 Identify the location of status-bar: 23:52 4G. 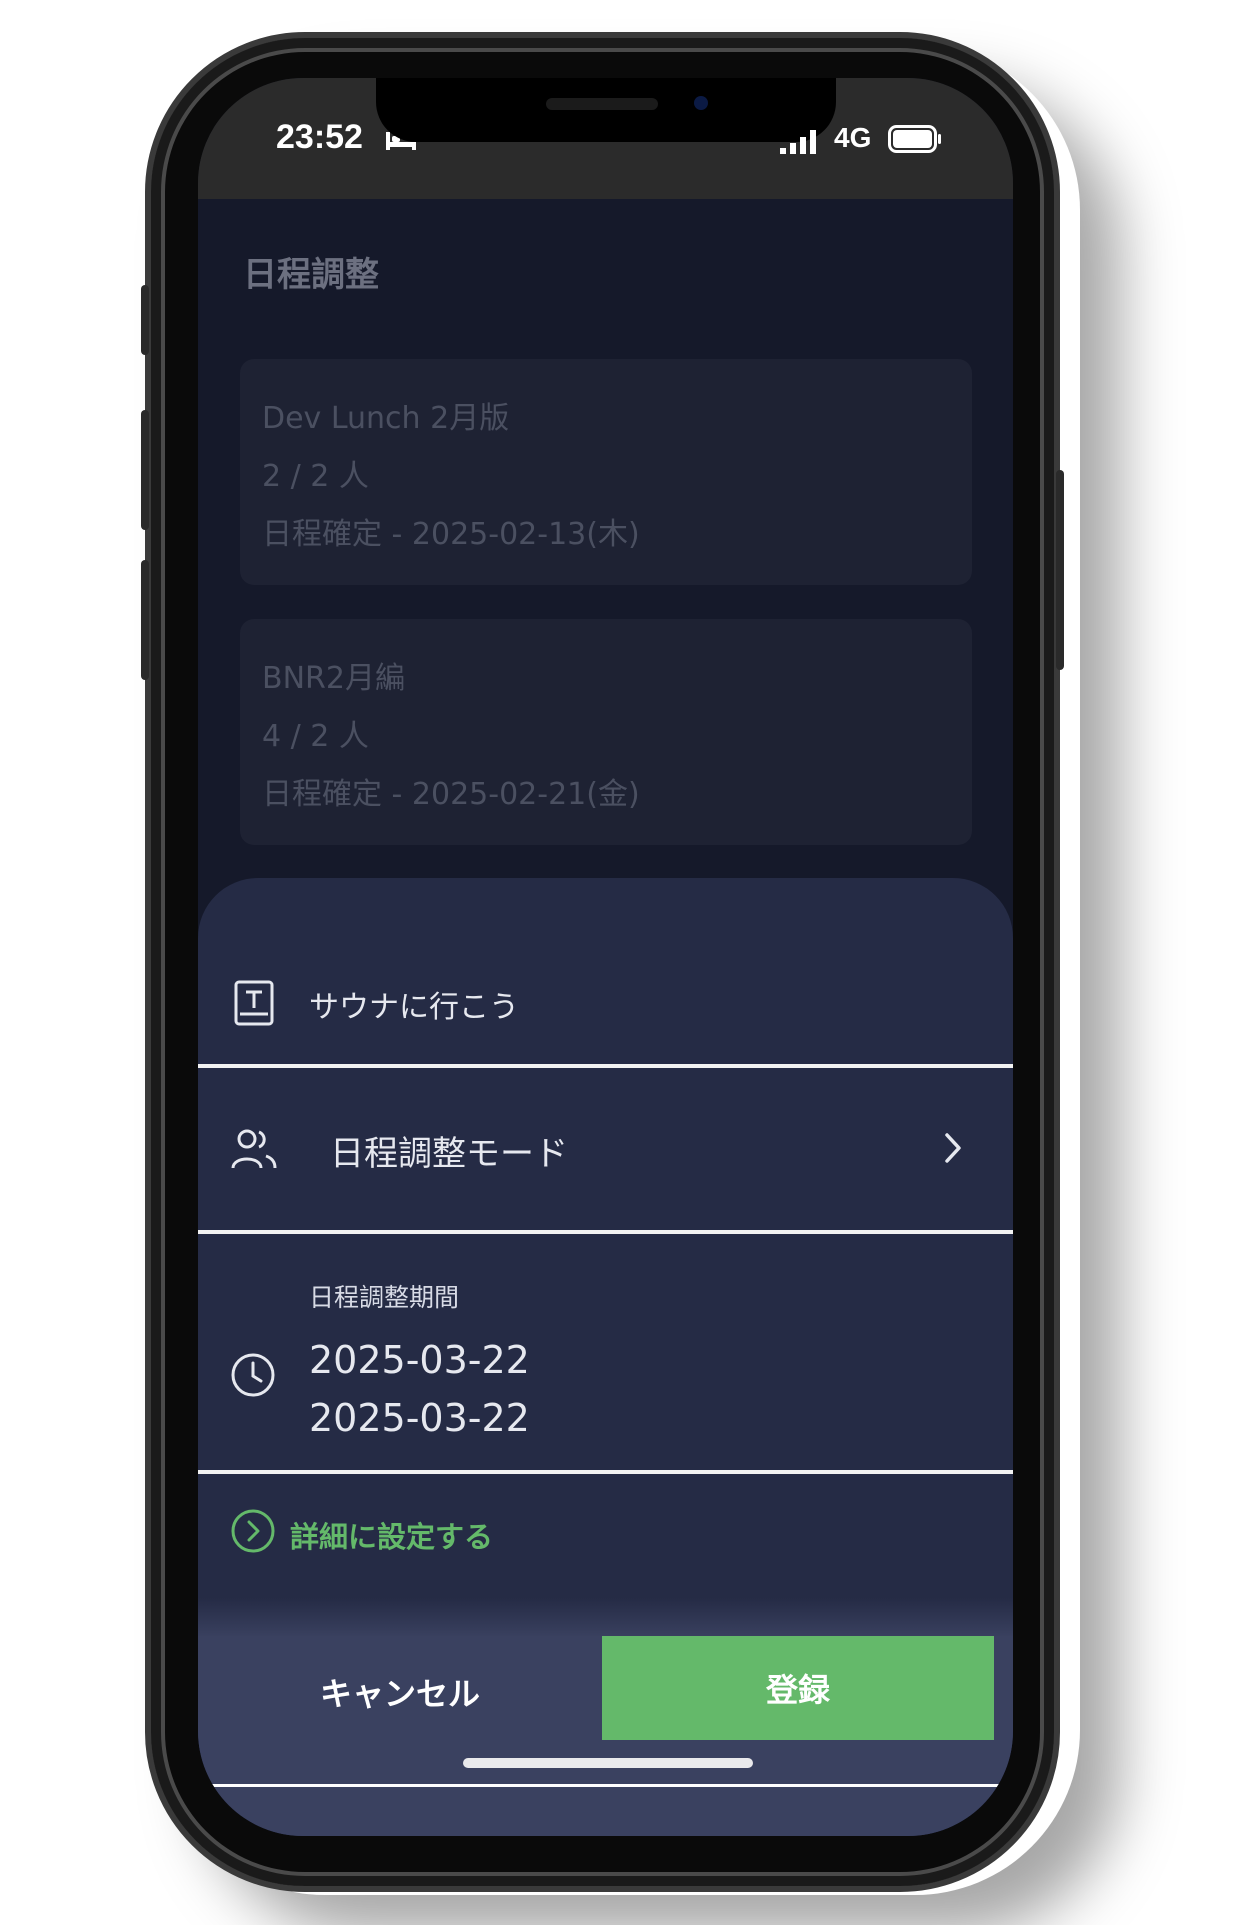
(605, 138).